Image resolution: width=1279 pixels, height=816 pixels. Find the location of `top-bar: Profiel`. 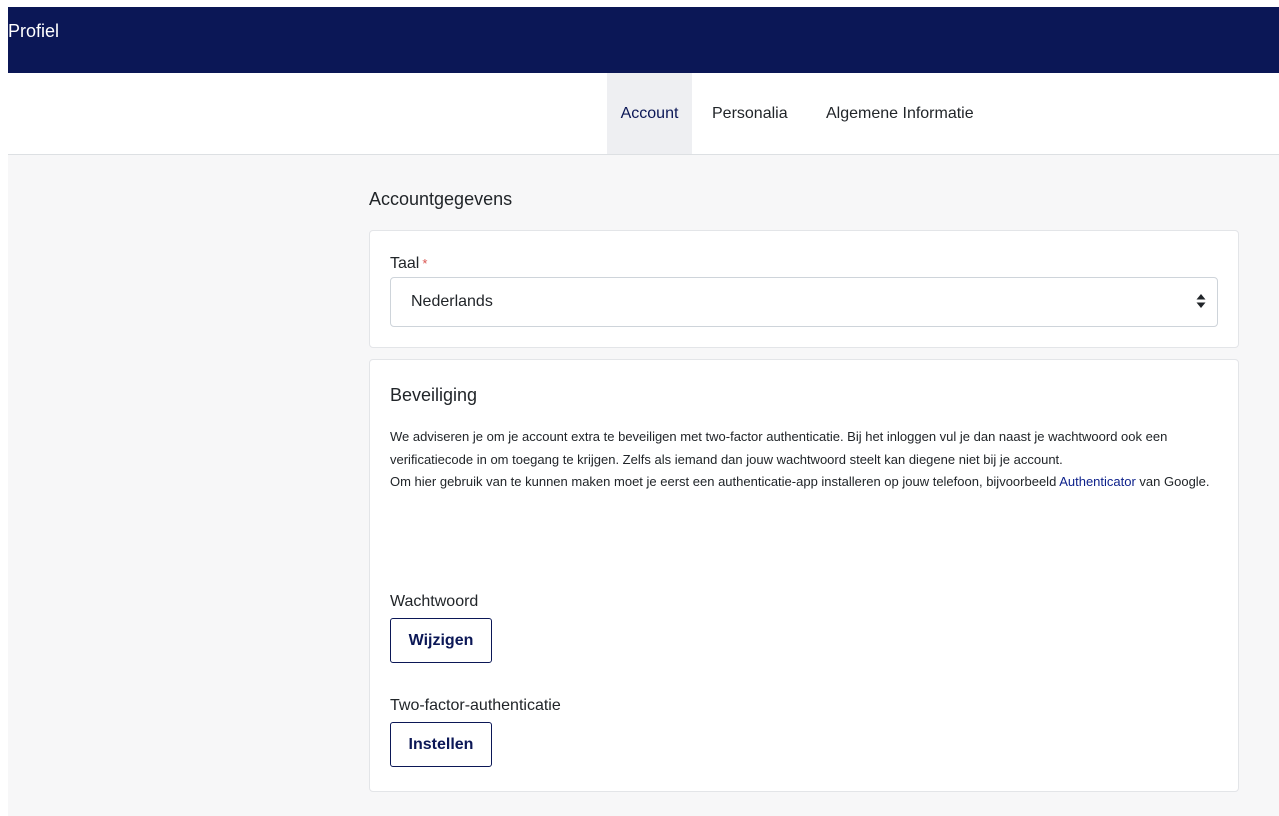

top-bar: Profiel is located at coordinates (643, 40).